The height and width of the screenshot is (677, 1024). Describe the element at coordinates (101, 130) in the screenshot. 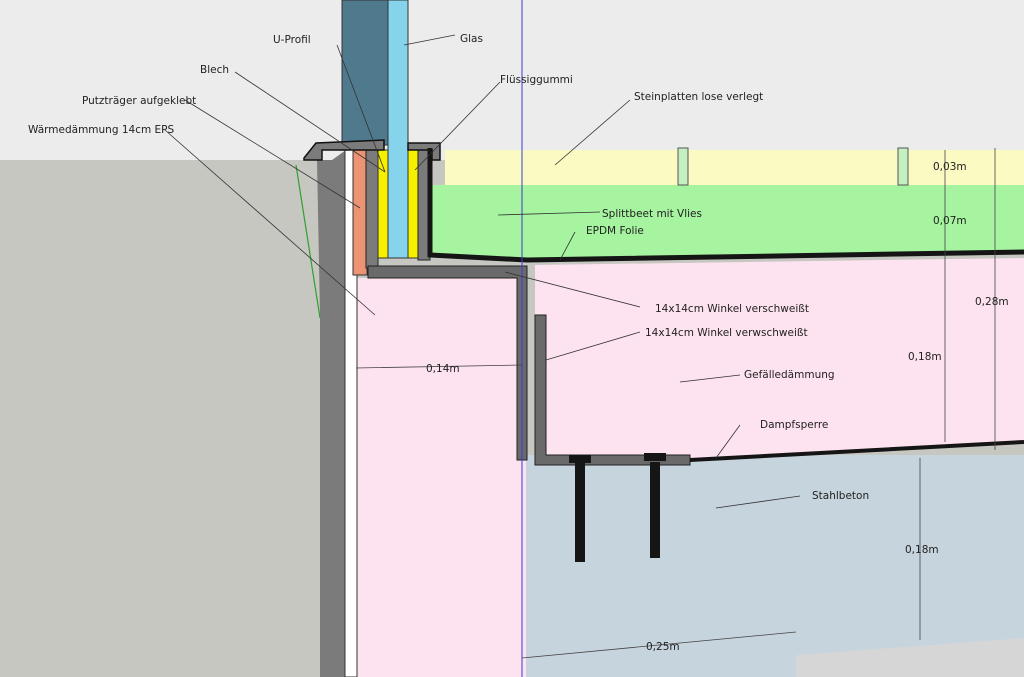

I see `label-waermedaemmung: Wärmedämmung 14cm EPS` at that location.